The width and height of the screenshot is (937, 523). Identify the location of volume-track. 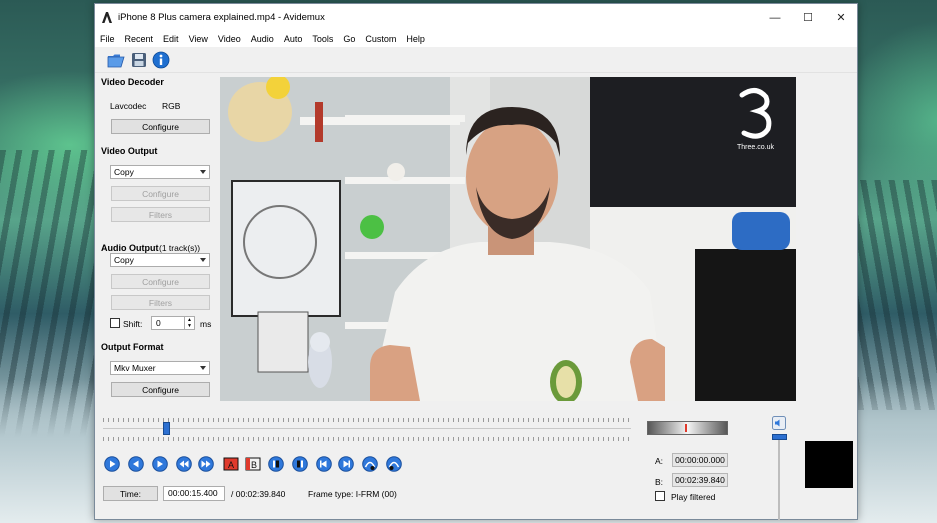
(779, 480).